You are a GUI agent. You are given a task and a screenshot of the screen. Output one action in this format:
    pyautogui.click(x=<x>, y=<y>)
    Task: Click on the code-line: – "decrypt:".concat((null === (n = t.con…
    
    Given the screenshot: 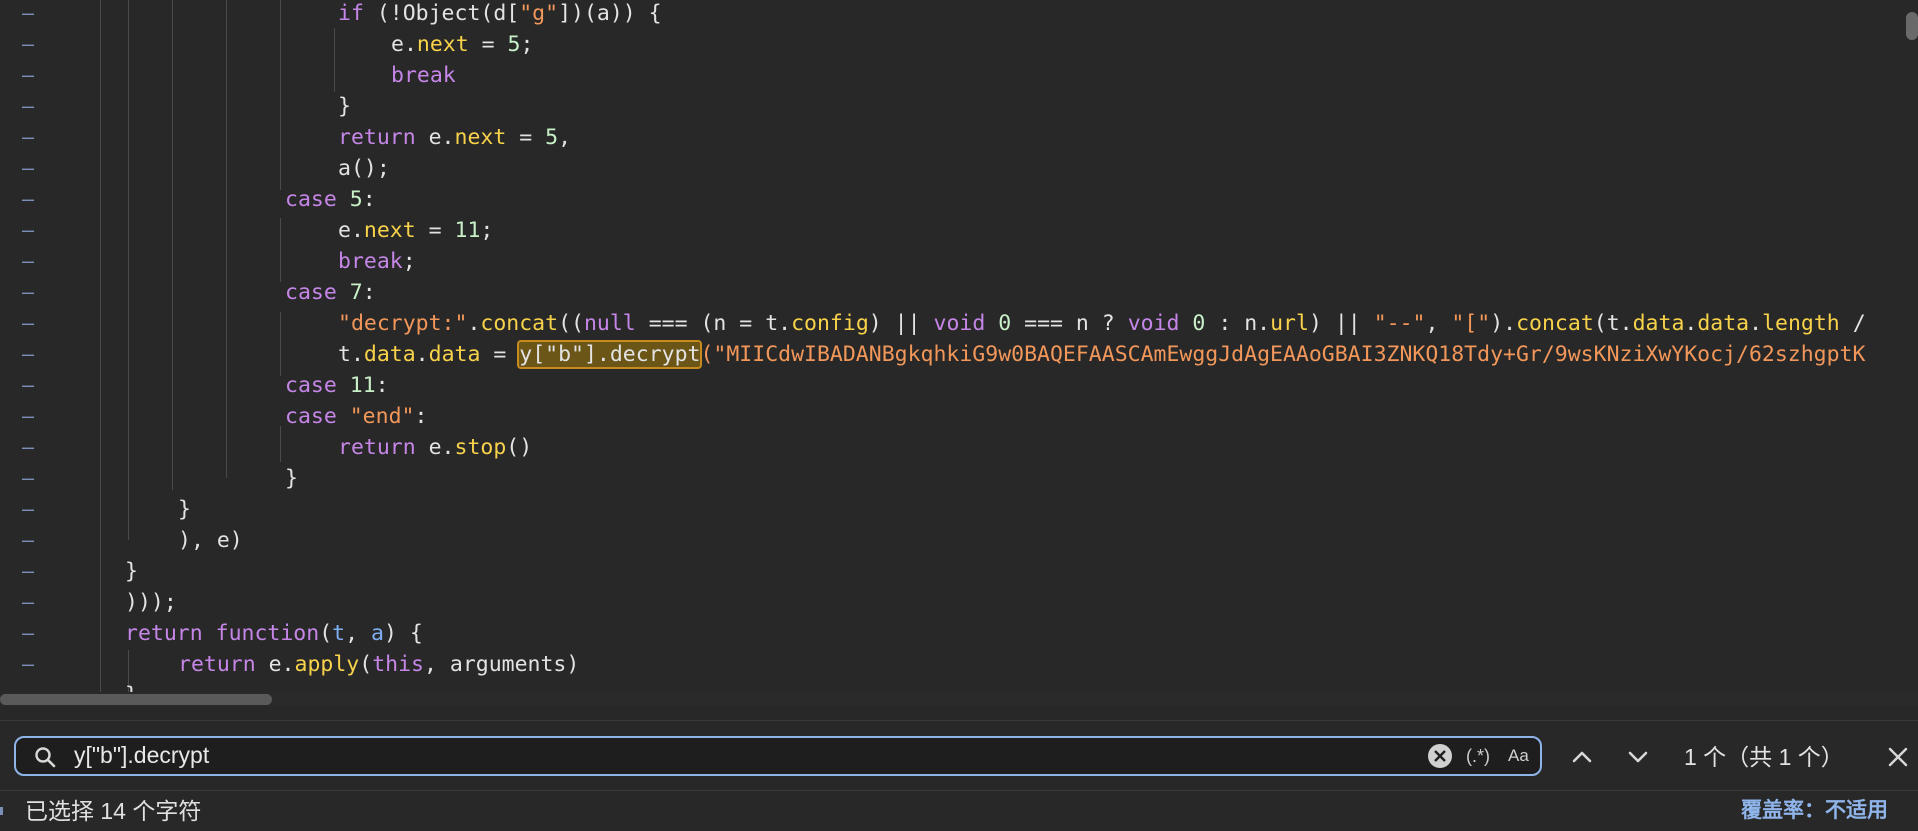 What is the action you would take?
    pyautogui.click(x=959, y=323)
    